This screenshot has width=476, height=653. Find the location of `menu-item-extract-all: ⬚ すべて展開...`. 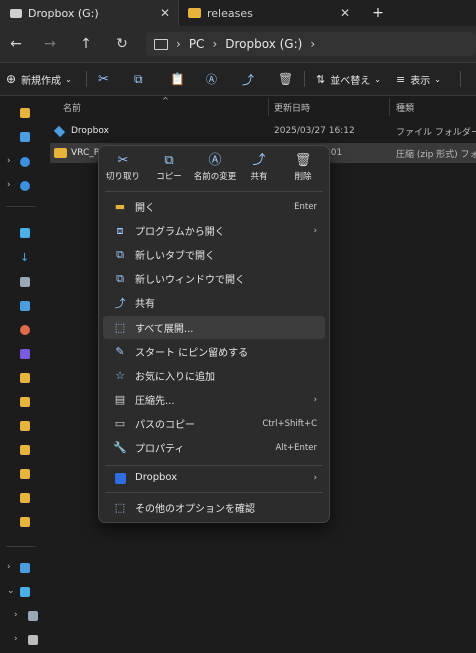

menu-item-extract-all: ⬚ すべて展開... is located at coordinates (214, 327).